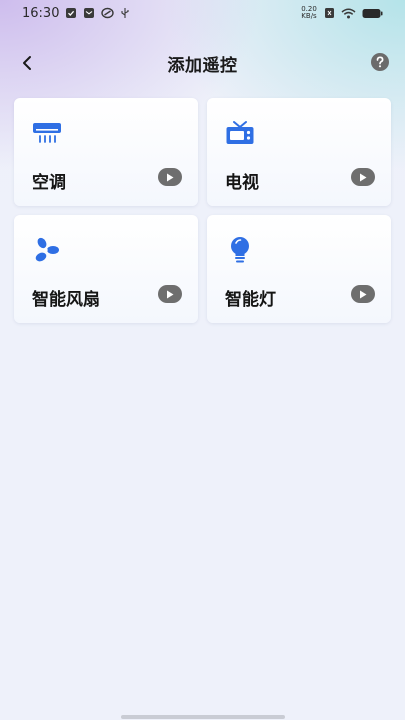  I want to click on battery-icon, so click(372, 13).